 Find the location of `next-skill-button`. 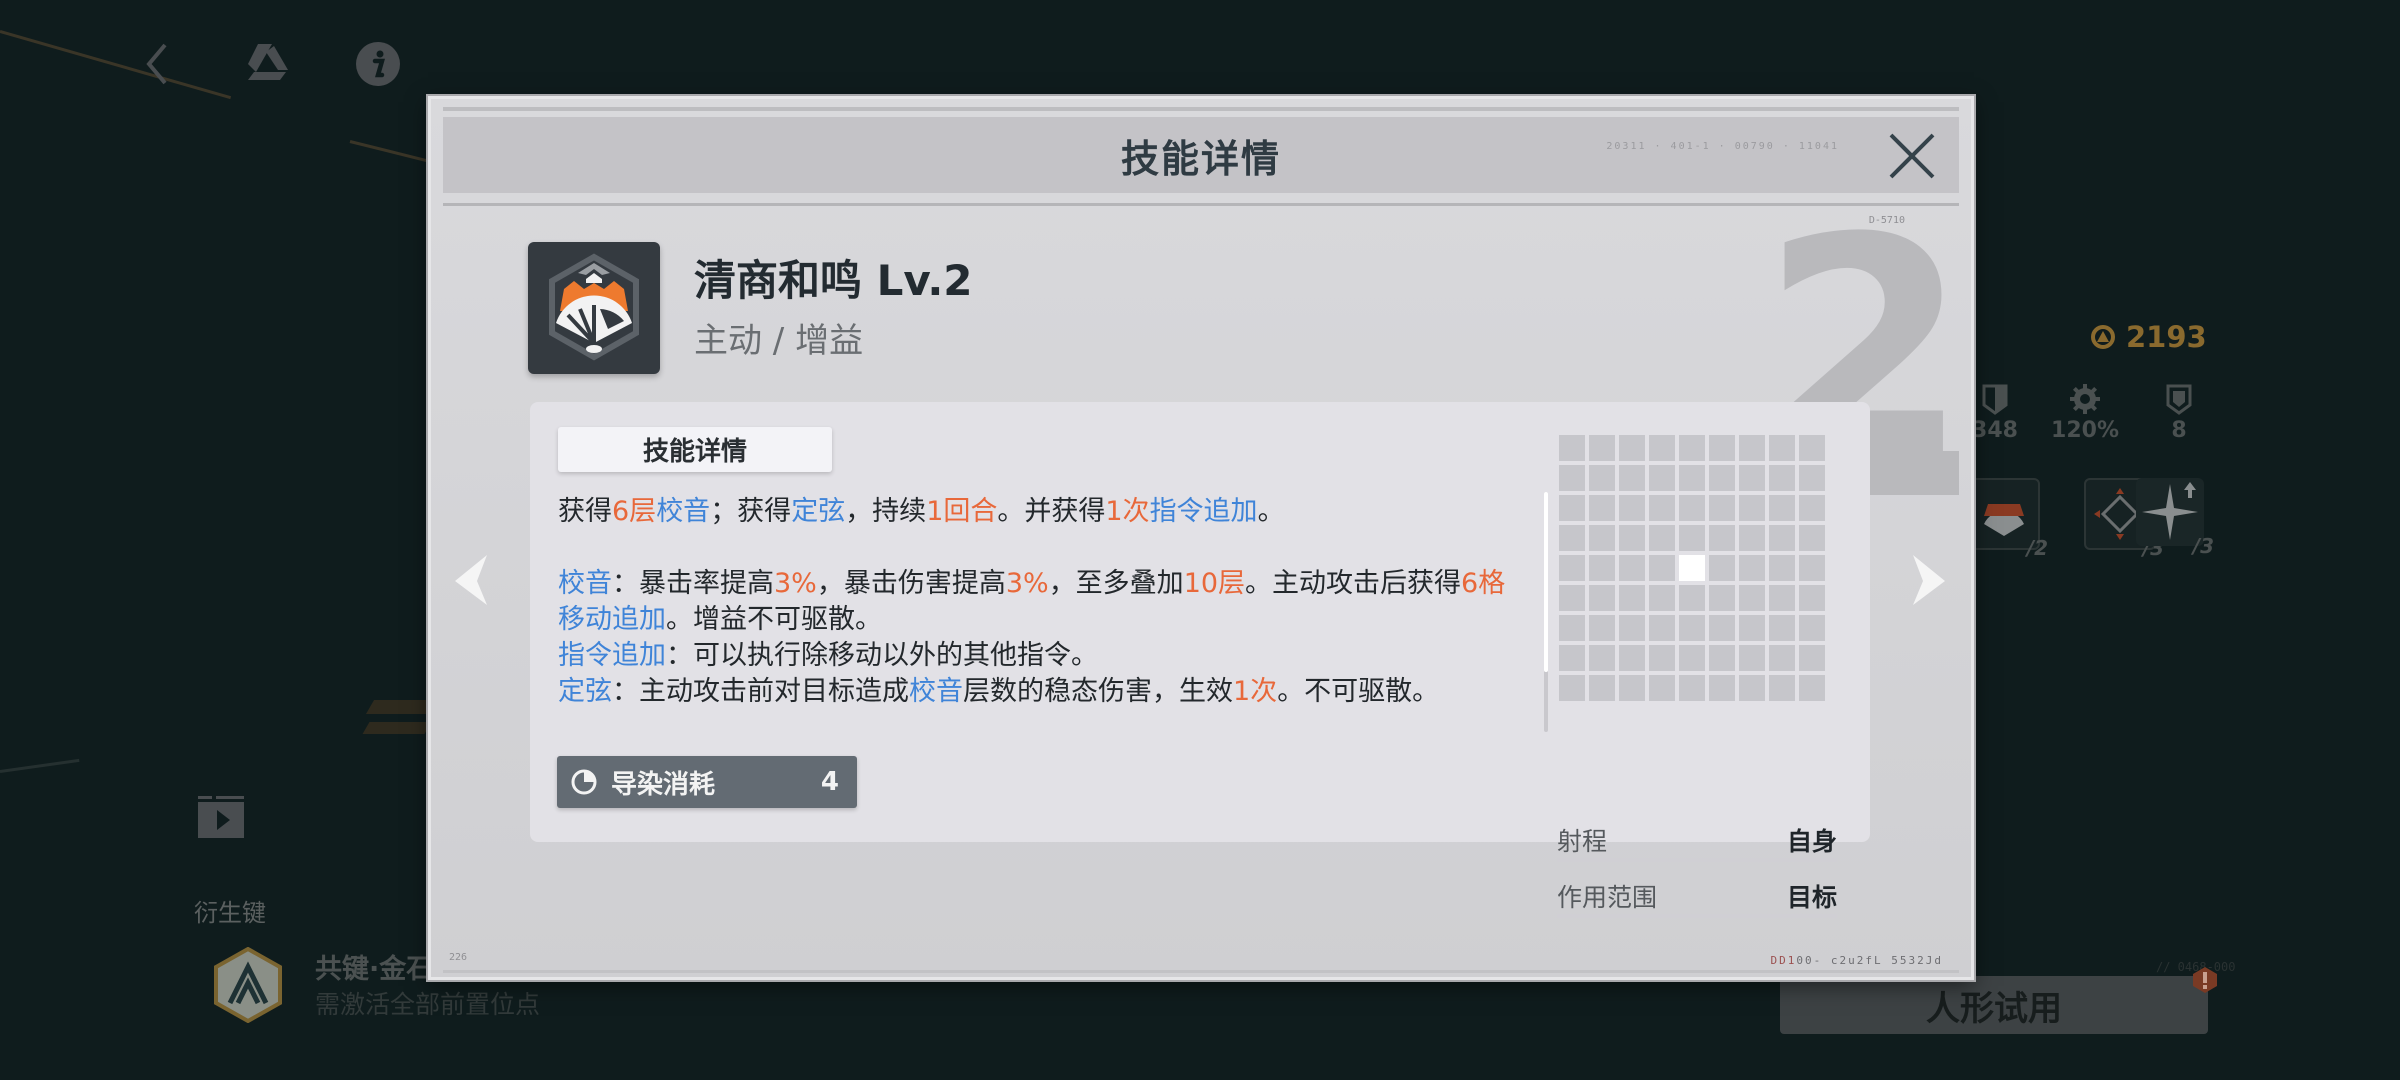

next-skill-button is located at coordinates (1926, 579).